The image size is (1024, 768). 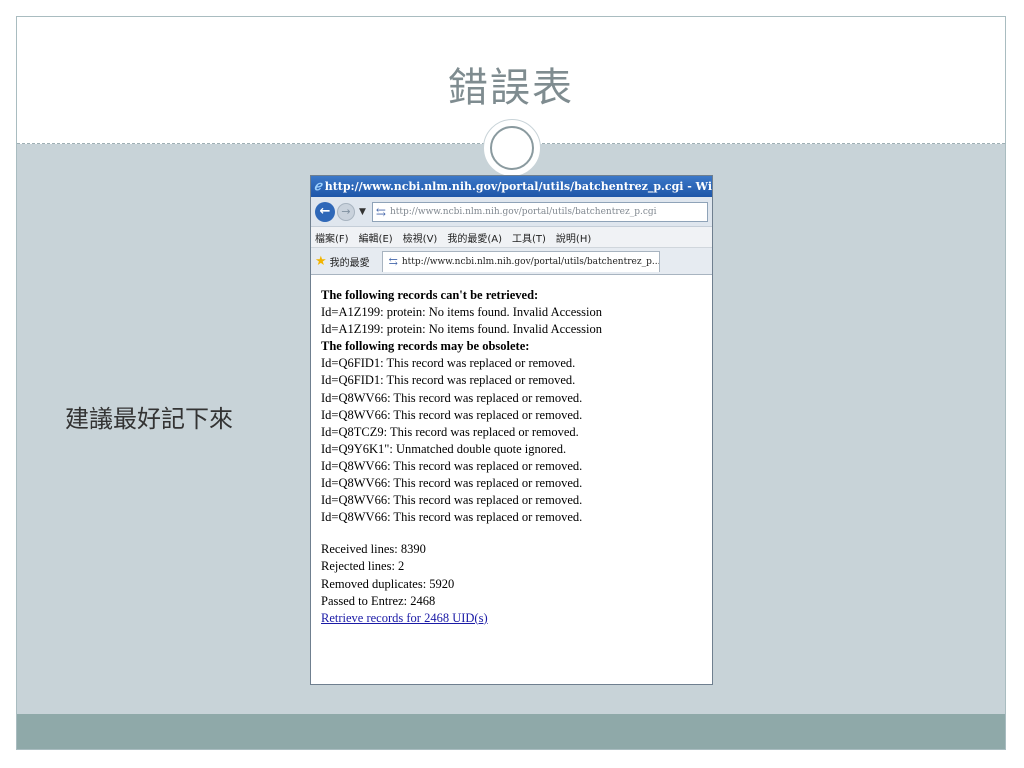 I want to click on decorative-circle-ring, so click(x=512, y=148).